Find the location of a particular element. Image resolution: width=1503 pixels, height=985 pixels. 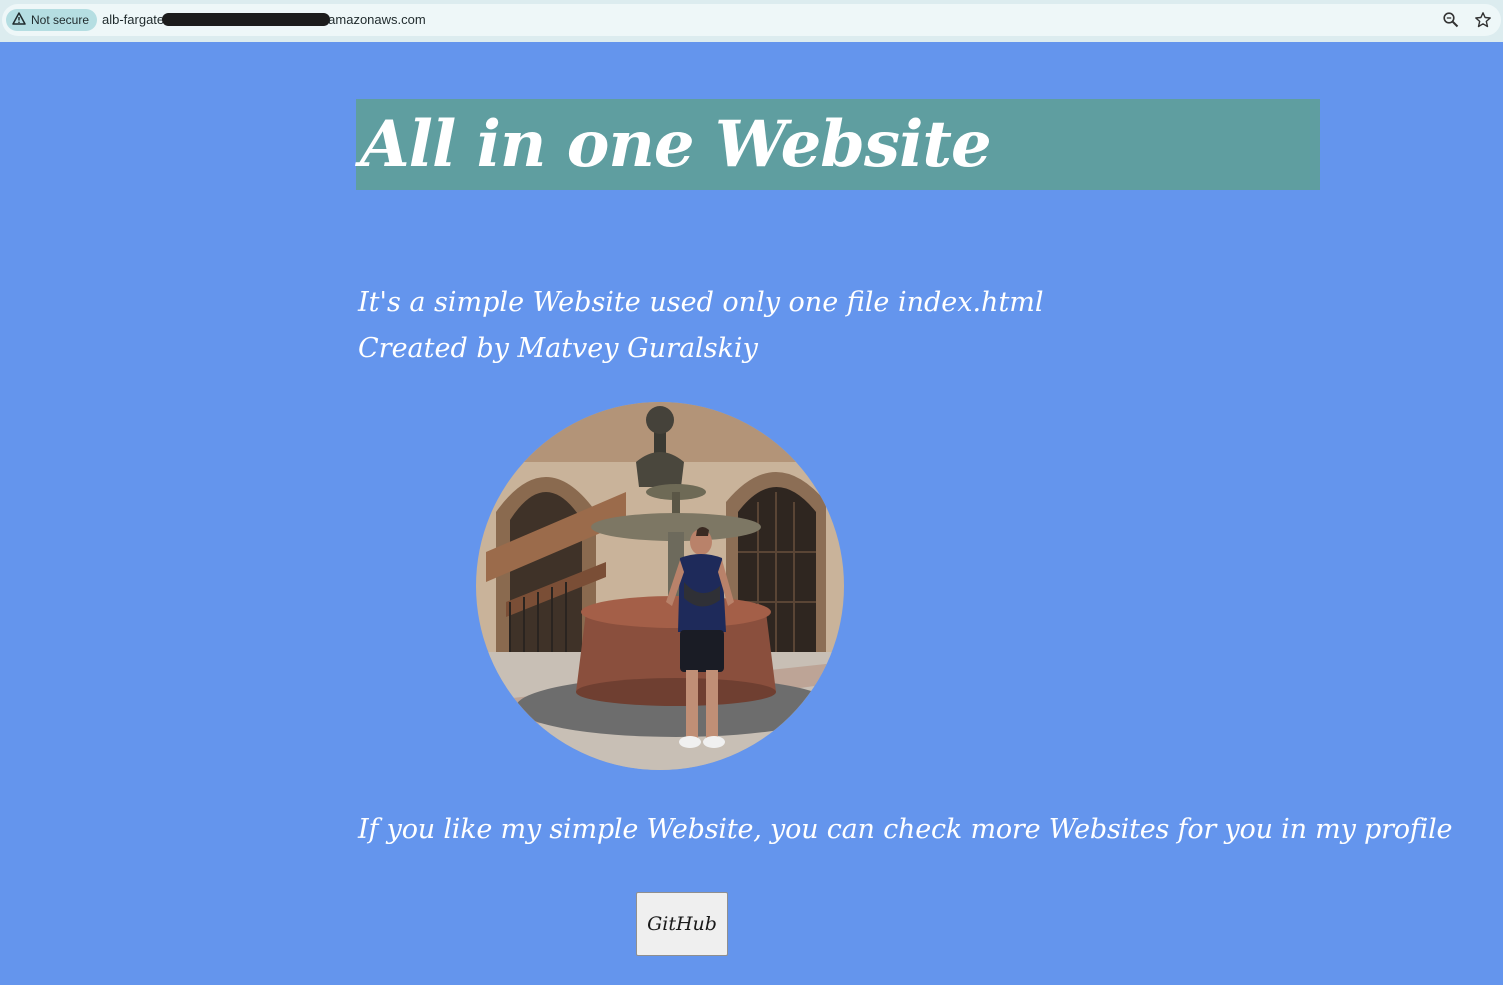

url-text: alb-fargate amazonaws.com is located at coordinates (264, 19).